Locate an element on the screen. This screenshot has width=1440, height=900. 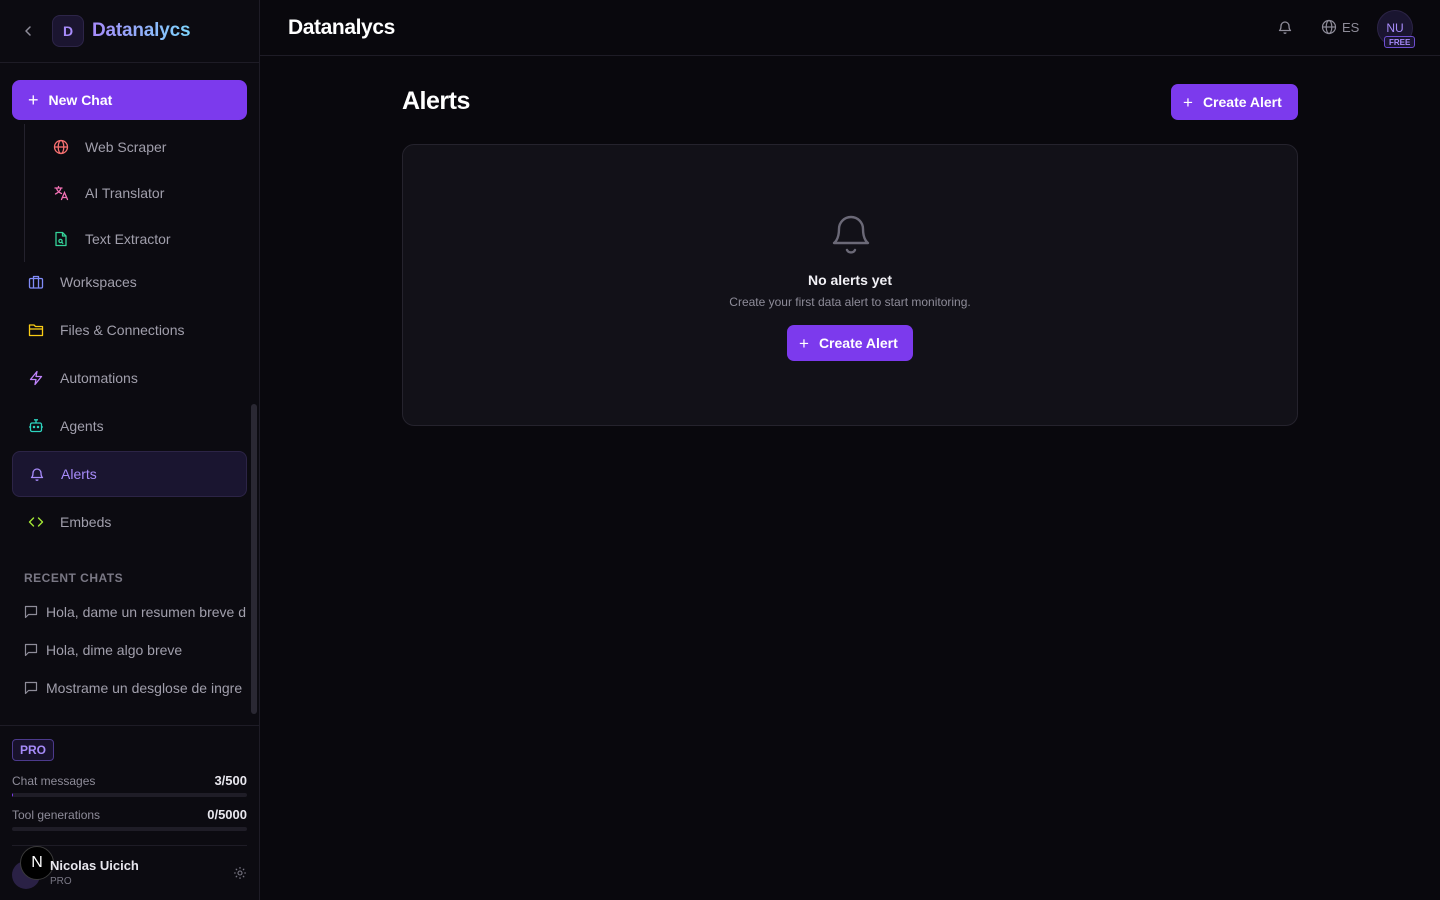
user-plan: PRO is located at coordinates (61, 881).